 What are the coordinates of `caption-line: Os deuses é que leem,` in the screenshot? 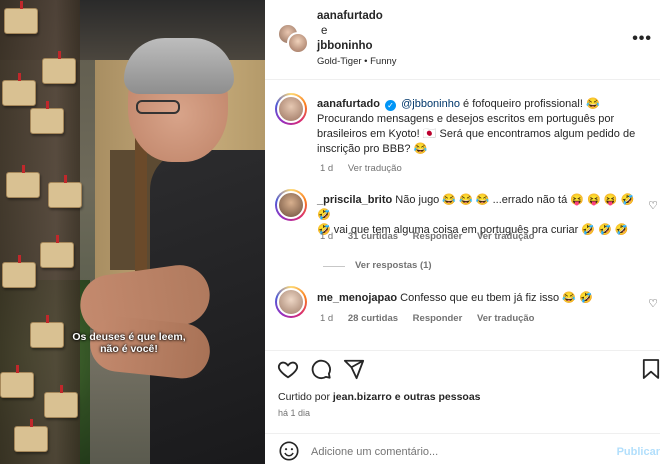 It's located at (129, 337).